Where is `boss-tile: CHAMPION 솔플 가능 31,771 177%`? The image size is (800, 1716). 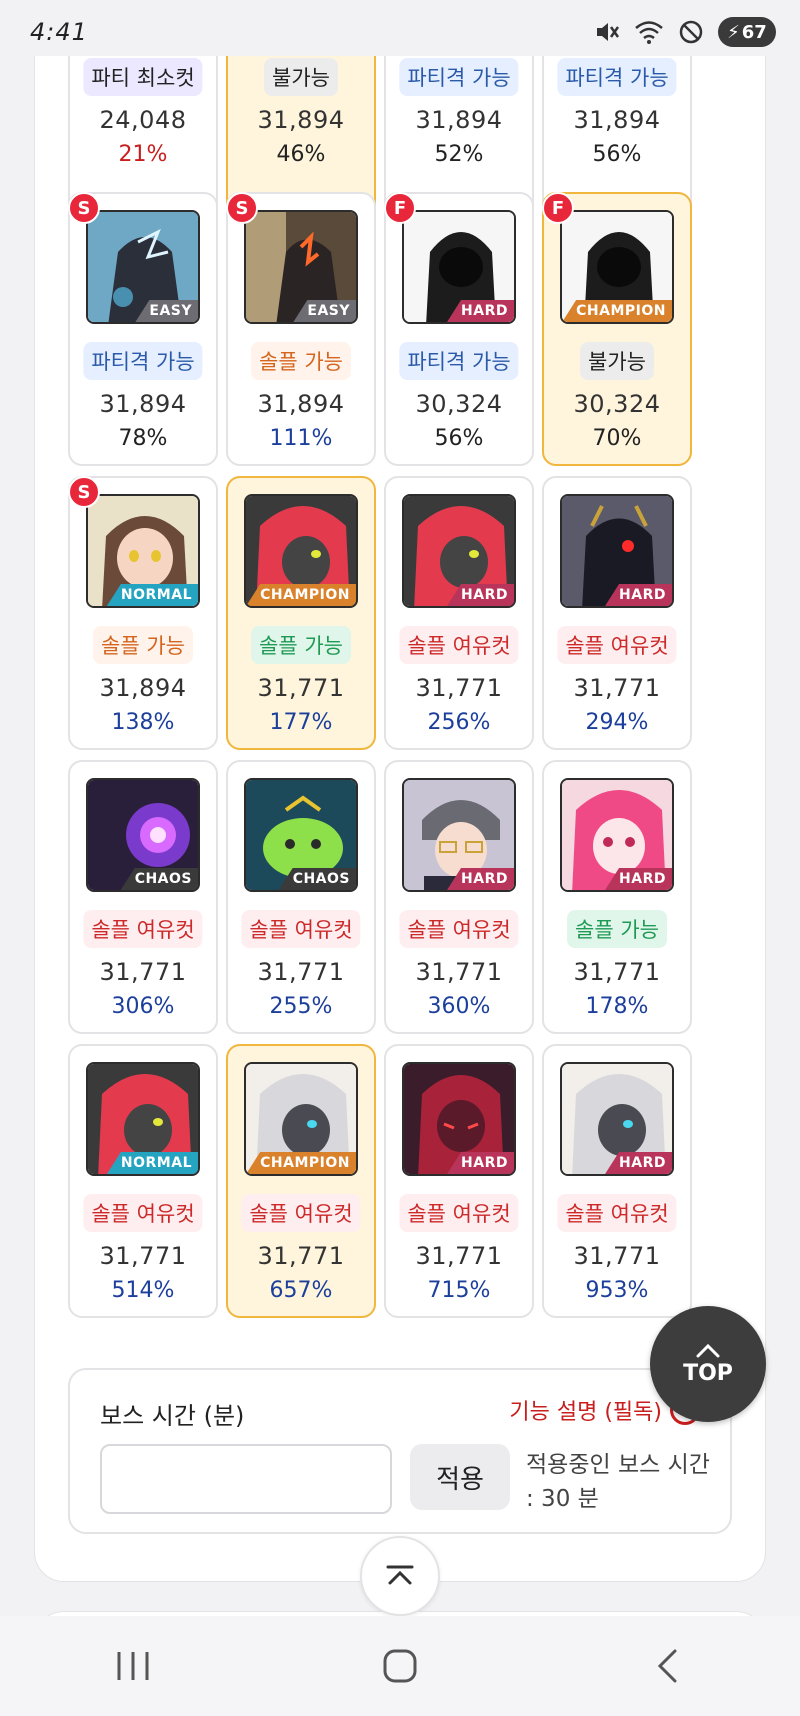
boss-tile: CHAMPION 솔플 가능 31,771 177% is located at coordinates (301, 613).